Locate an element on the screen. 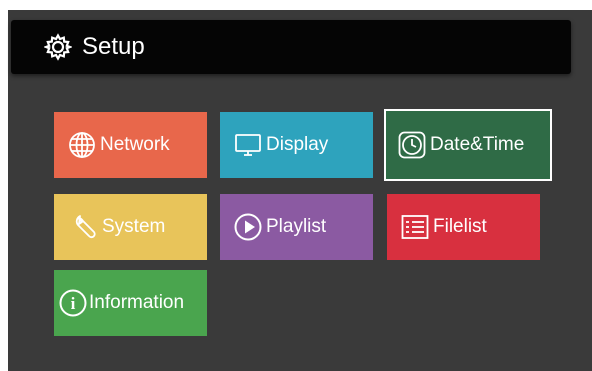 The height and width of the screenshot is (371, 592). filelist-tile: Filelist is located at coordinates (463, 227).